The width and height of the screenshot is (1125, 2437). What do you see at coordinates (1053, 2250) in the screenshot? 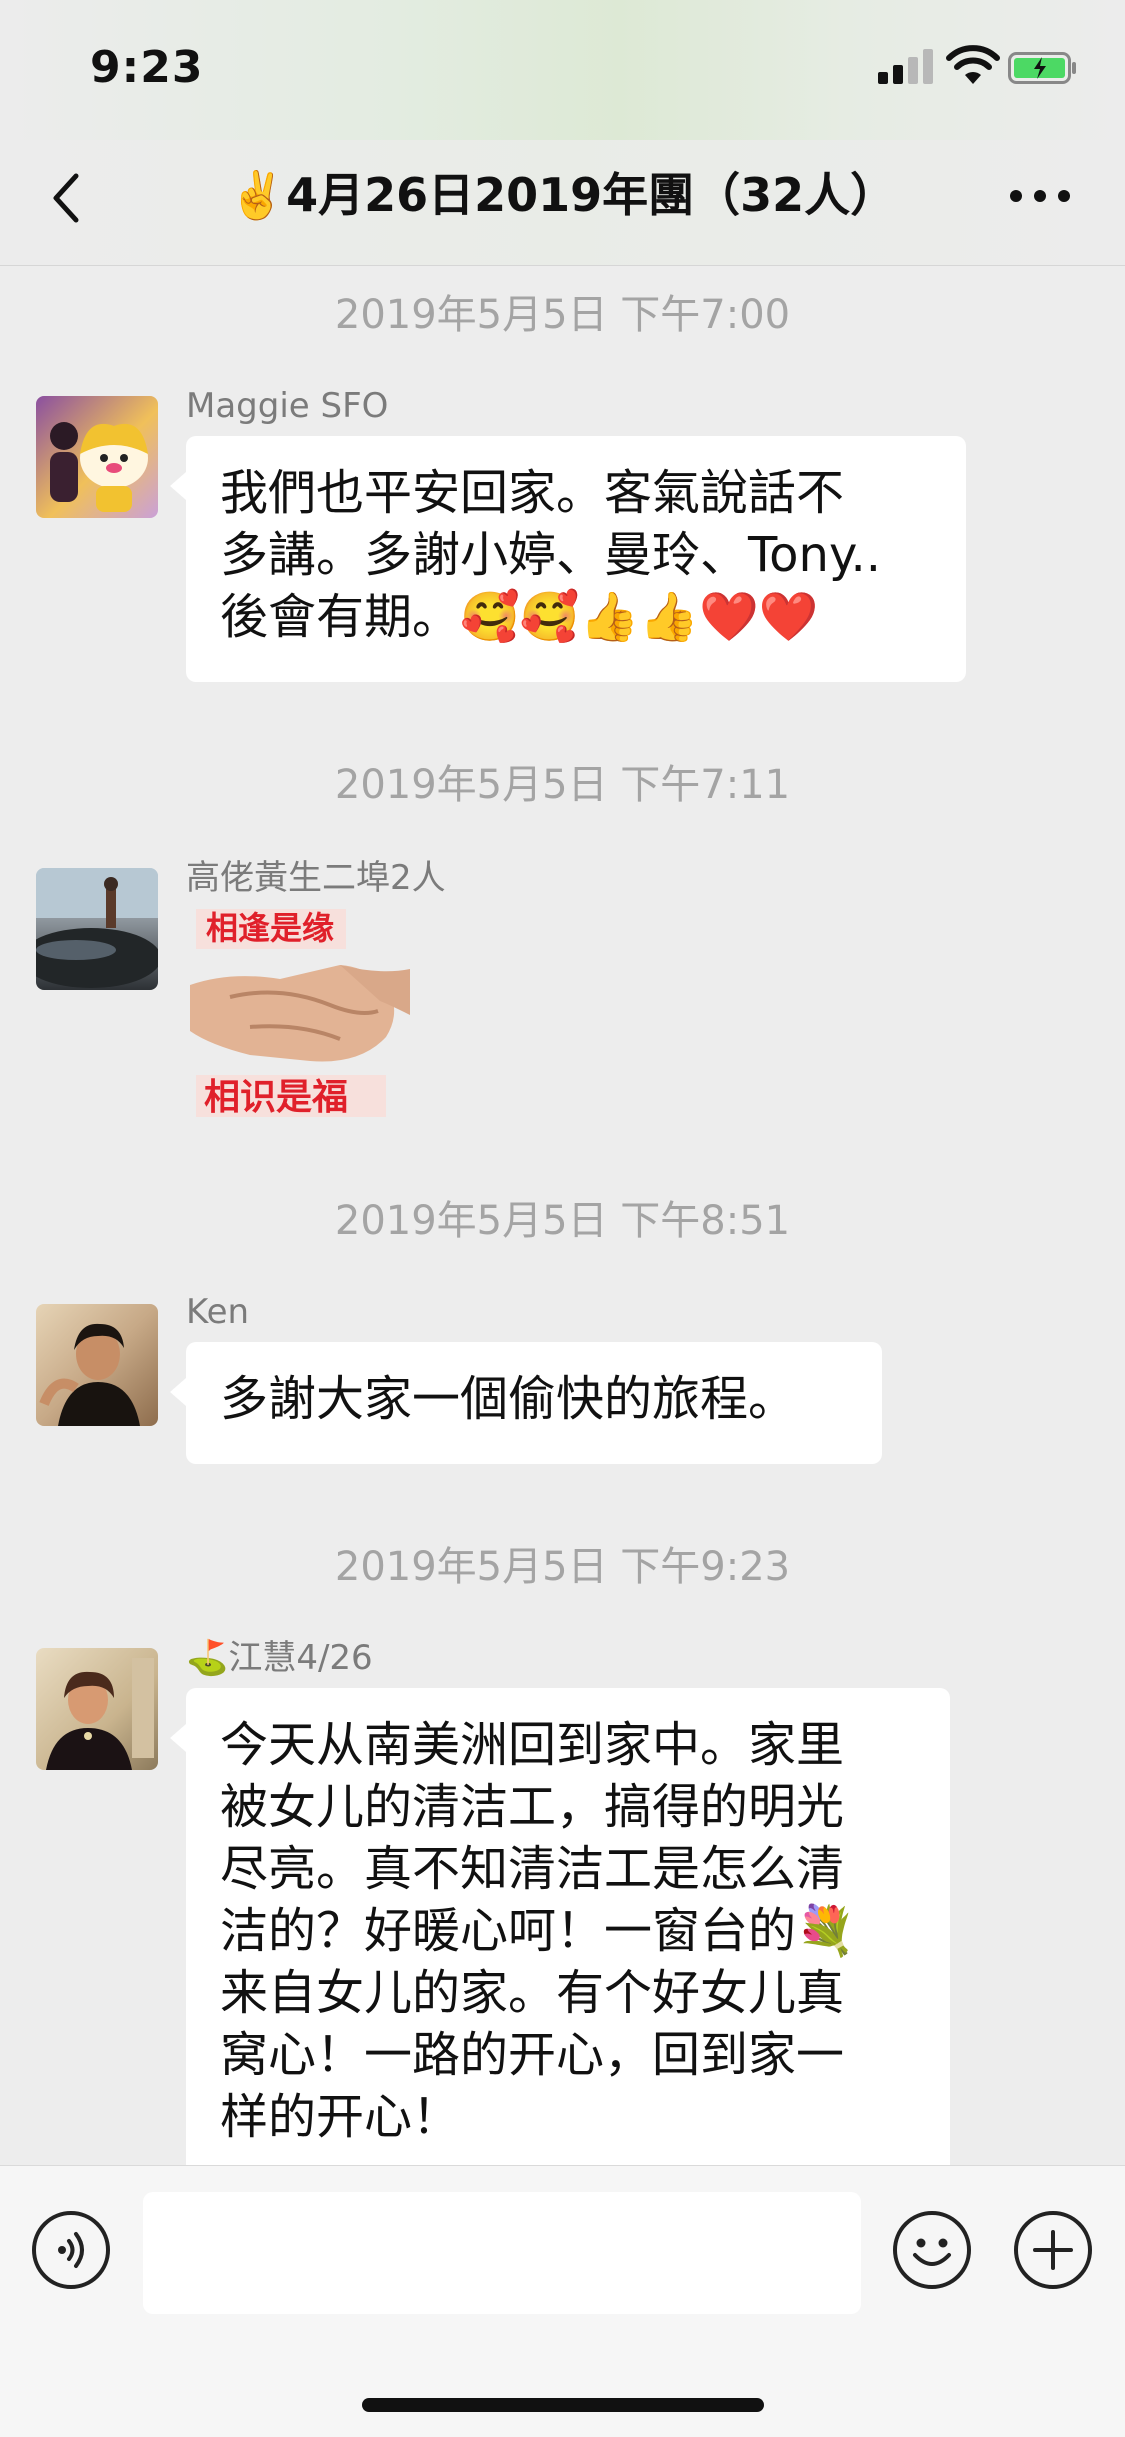
I see `plus-icon` at bounding box center [1053, 2250].